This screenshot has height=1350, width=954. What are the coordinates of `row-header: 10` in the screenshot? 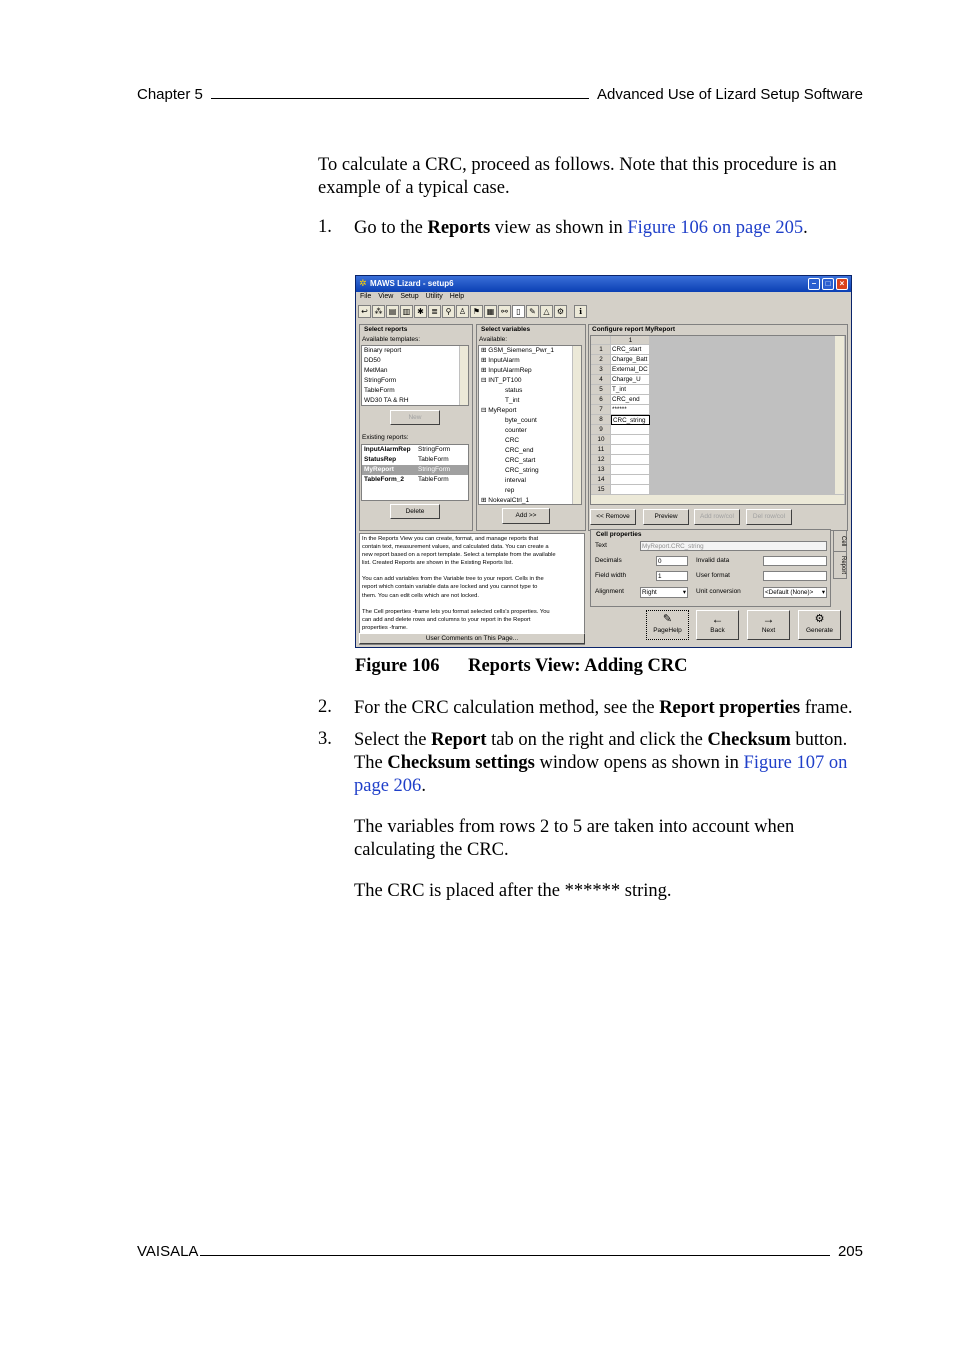 It's located at (601, 440).